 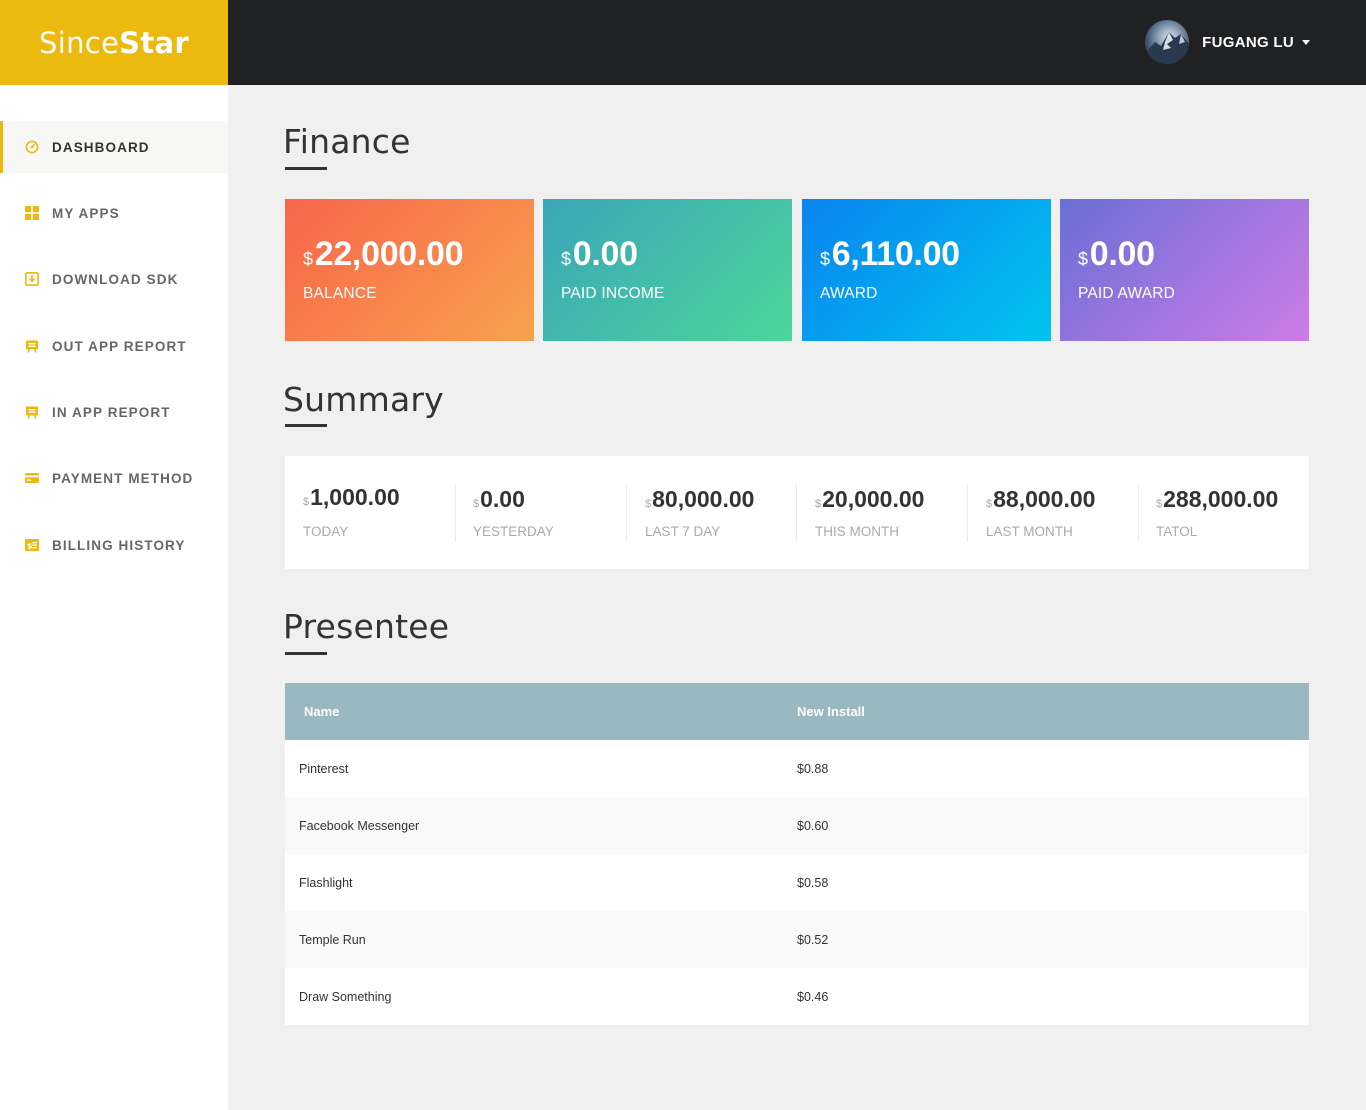 What do you see at coordinates (154, 42) in the screenshot?
I see `brand-name-bold: Star` at bounding box center [154, 42].